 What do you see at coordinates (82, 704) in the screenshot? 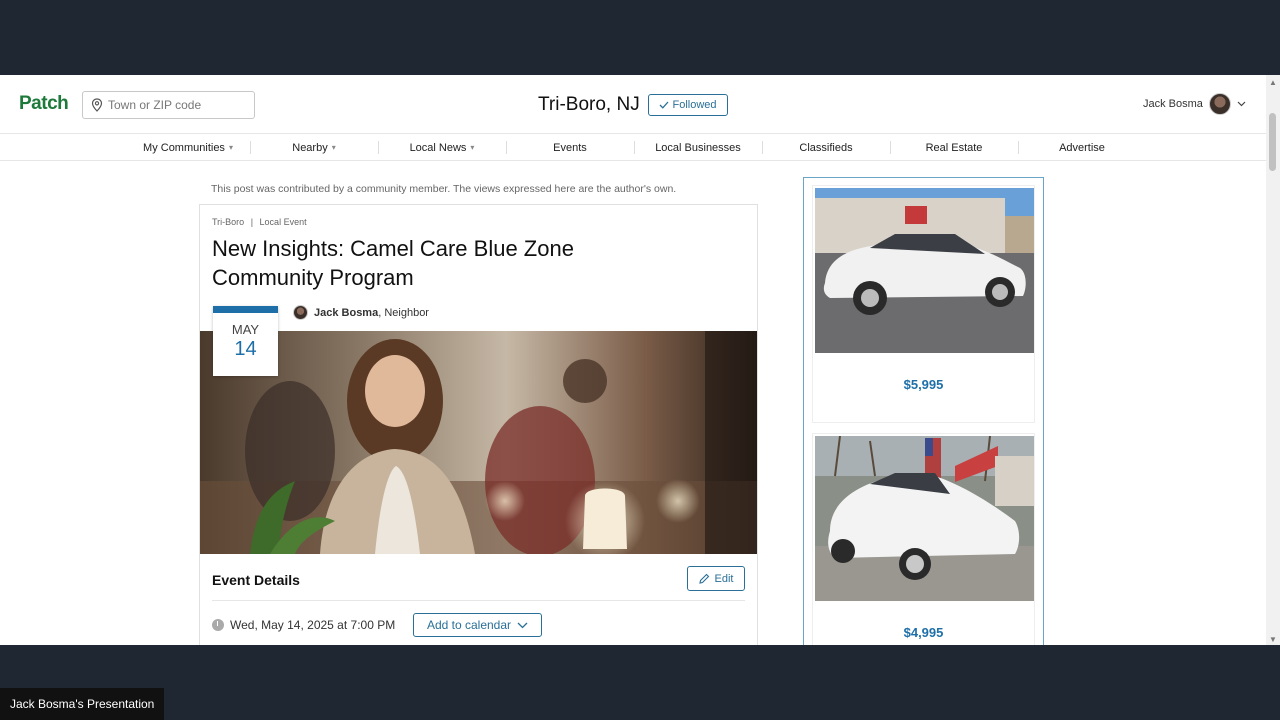
I see `presenter-label: Jack Bosma's Presentation` at bounding box center [82, 704].